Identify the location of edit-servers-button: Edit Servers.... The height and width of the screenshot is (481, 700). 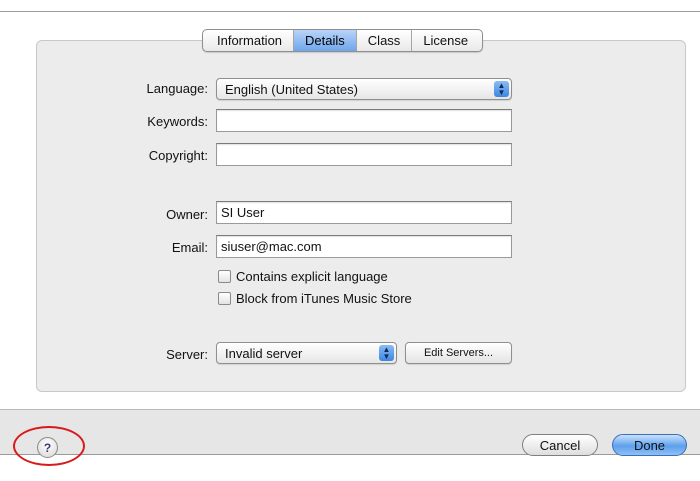
(458, 353).